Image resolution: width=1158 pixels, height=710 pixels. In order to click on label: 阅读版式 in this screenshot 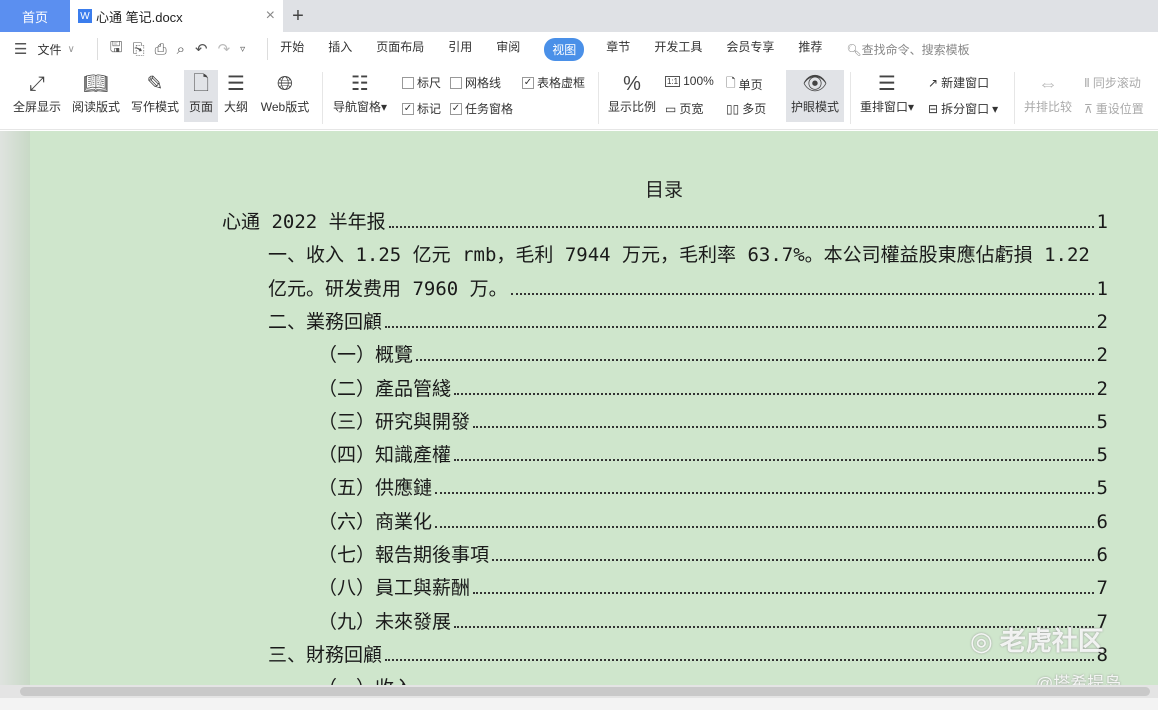, I will do `click(95, 107)`.